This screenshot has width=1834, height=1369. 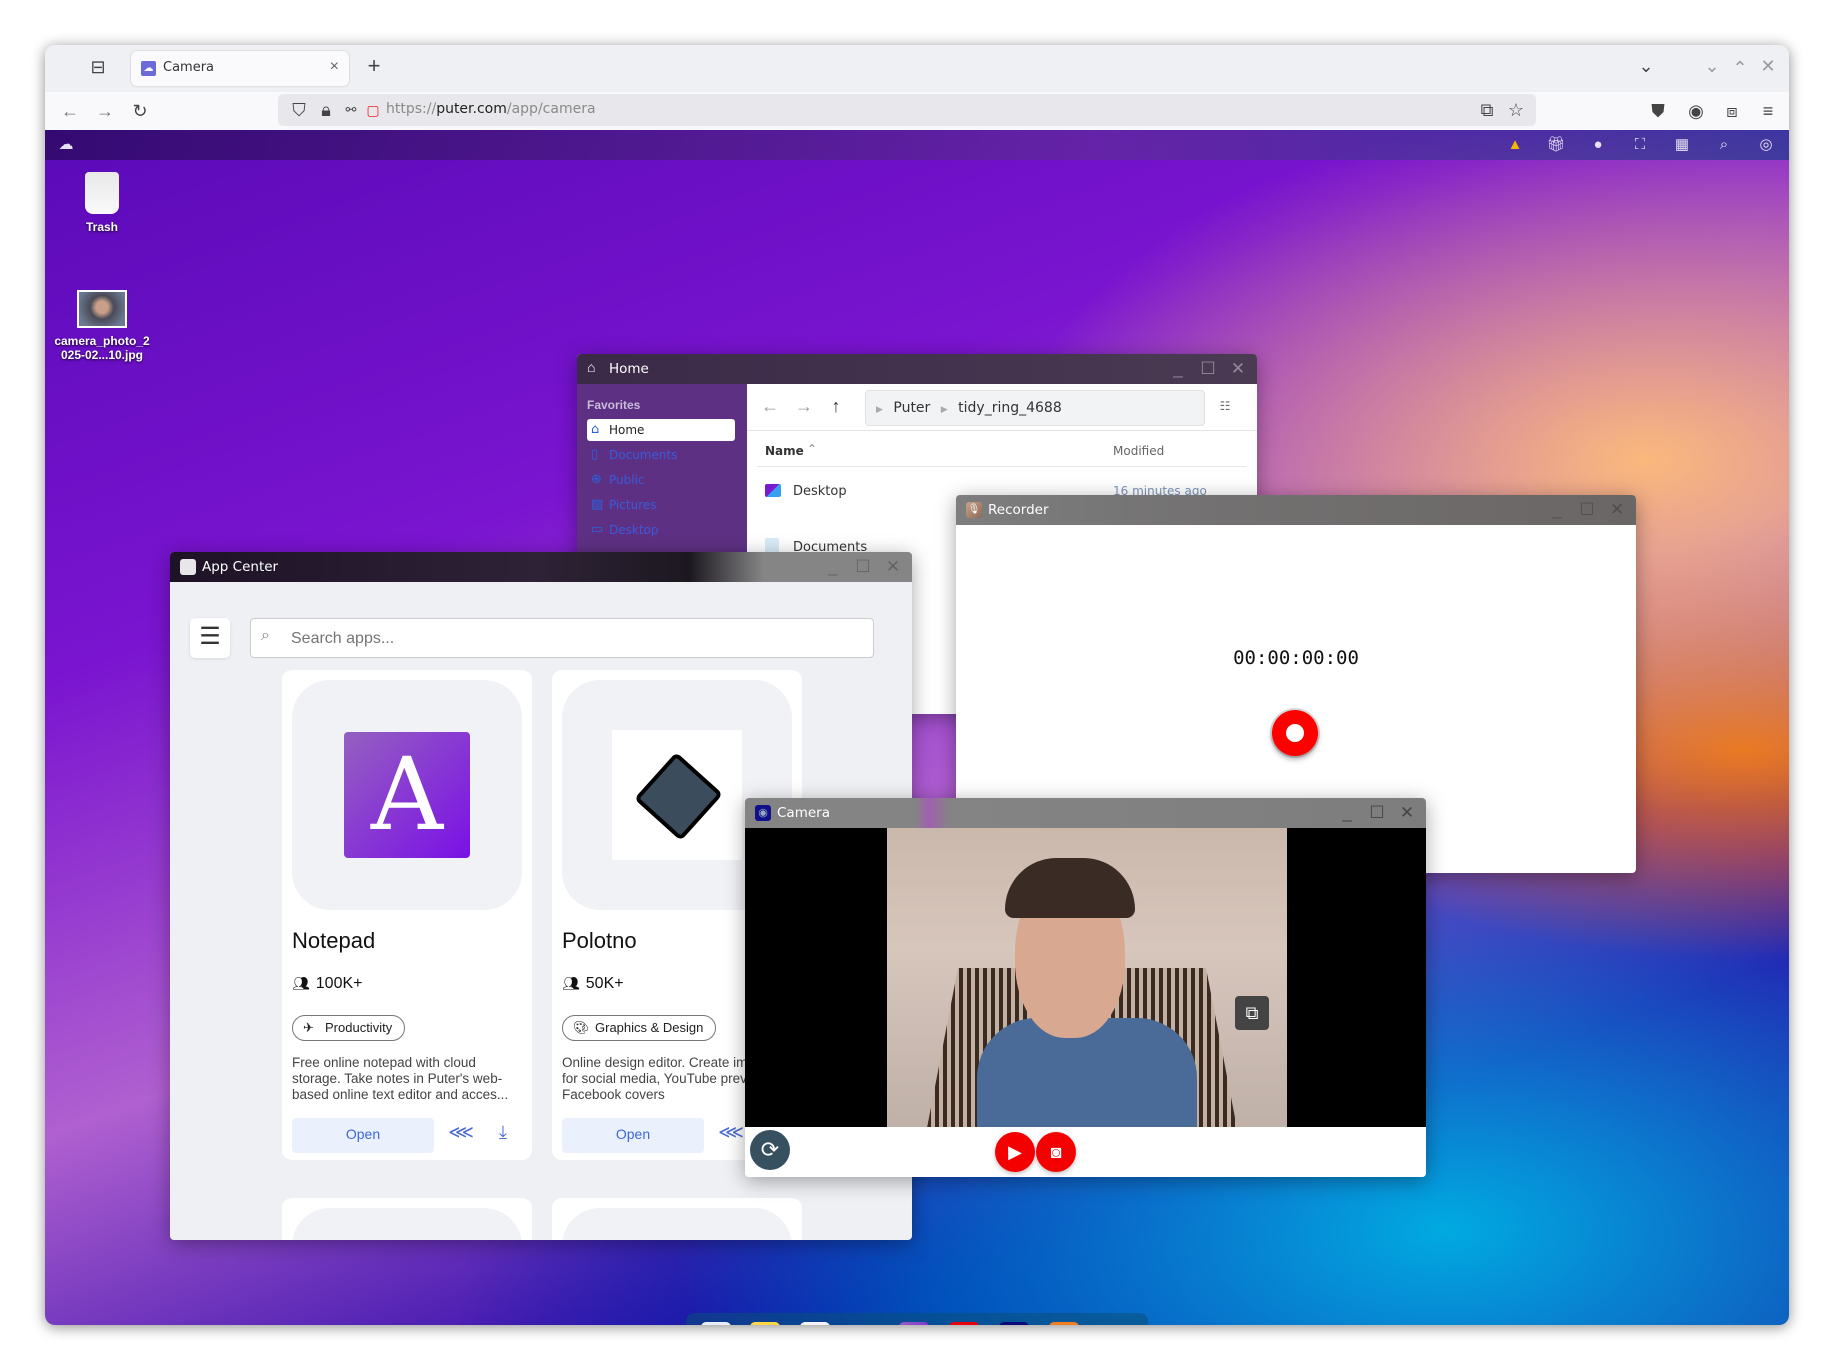 I want to click on new-tab-button: +, so click(x=374, y=66).